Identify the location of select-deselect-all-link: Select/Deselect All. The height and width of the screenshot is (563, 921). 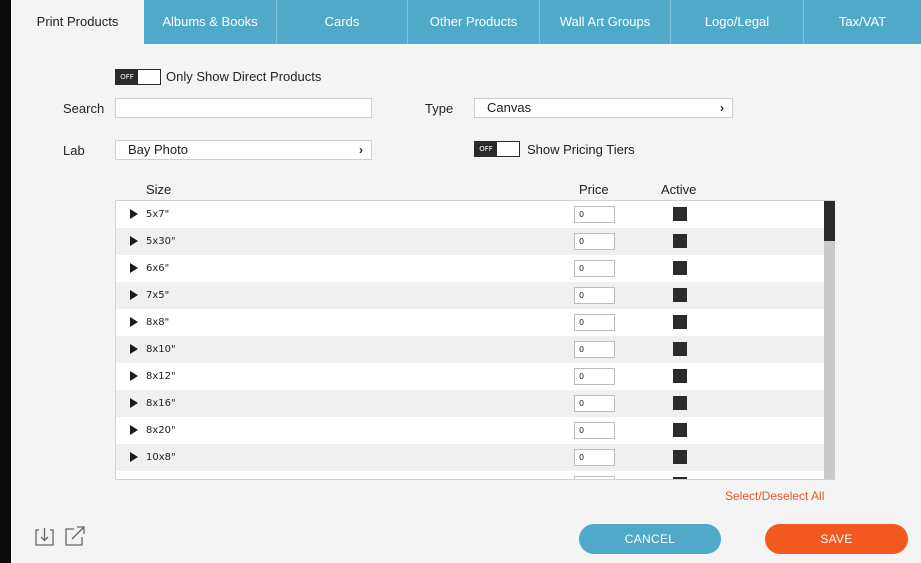
(774, 496).